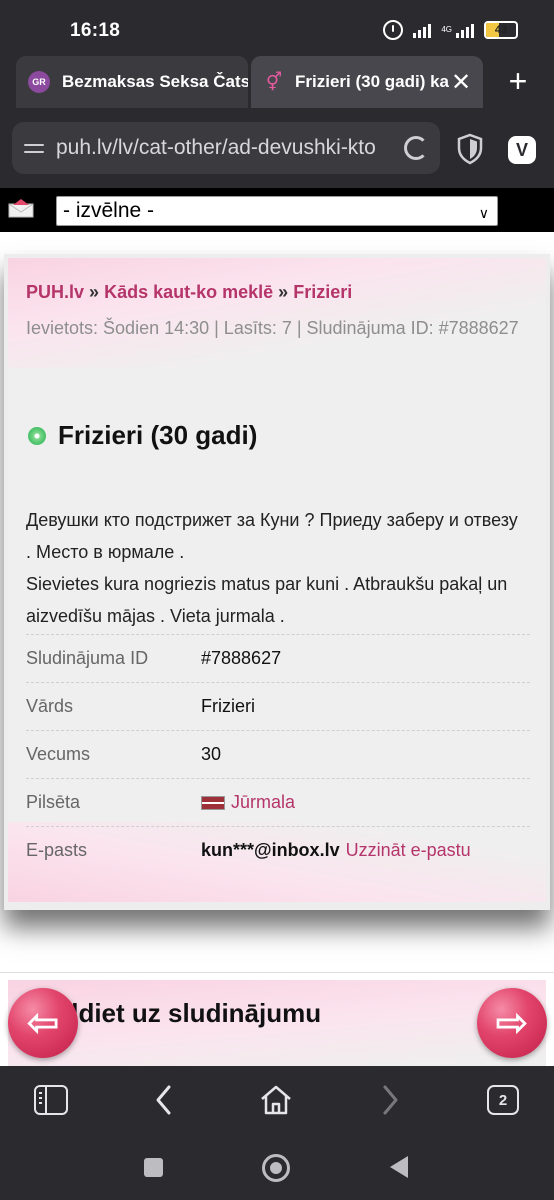 The width and height of the screenshot is (554, 1200). I want to click on detail-row-email: E-pasts kun***@inbox.lv Uzzināt e-pastu, so click(278, 850).